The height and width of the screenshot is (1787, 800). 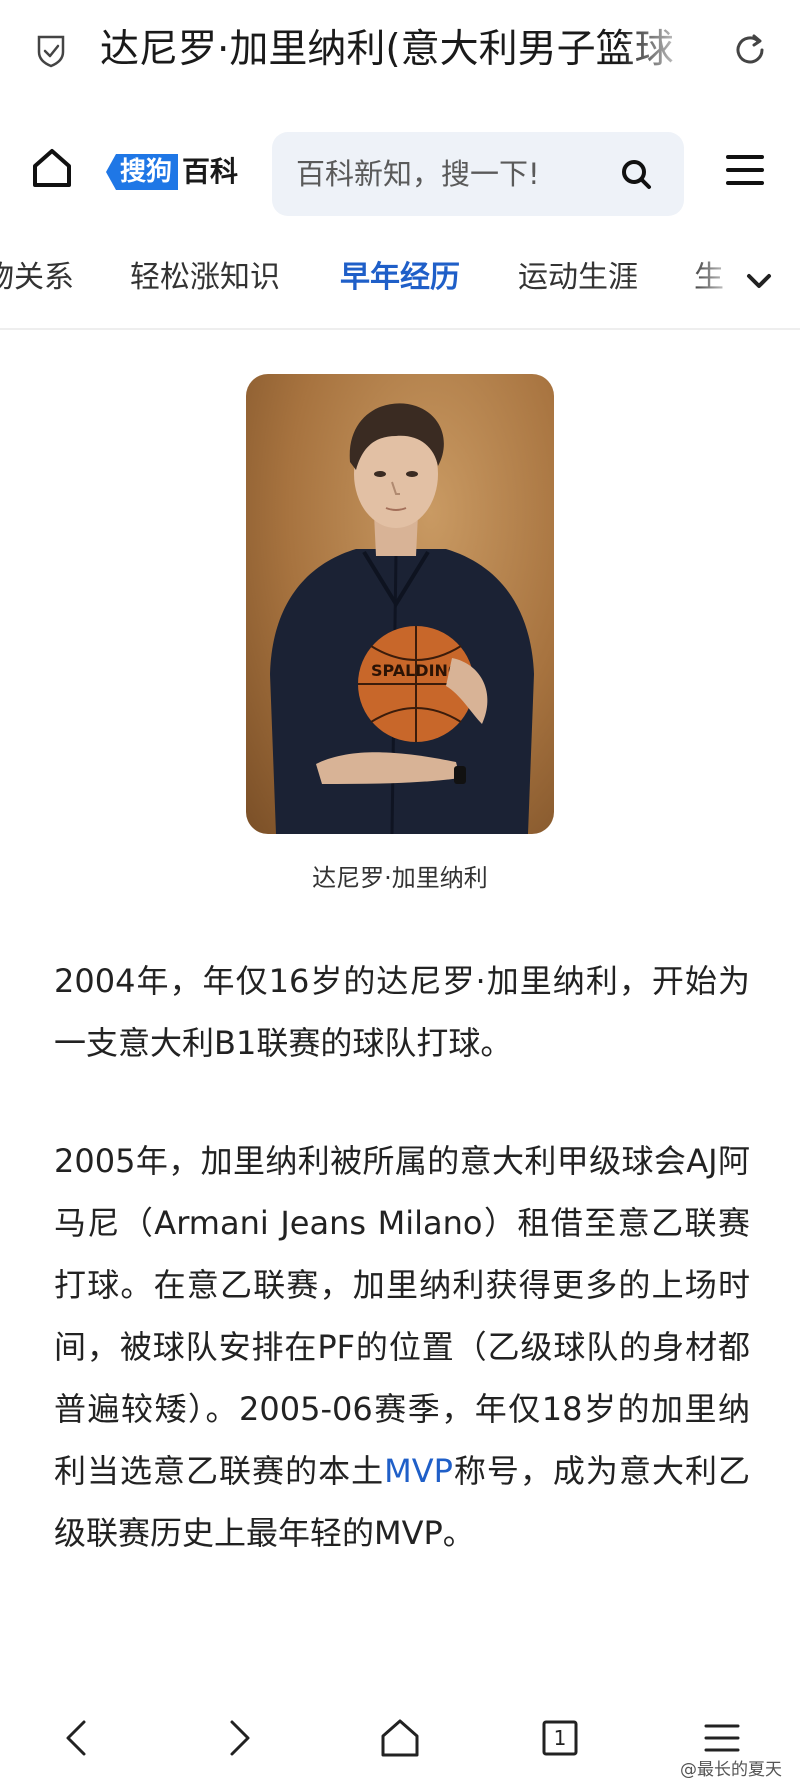 I want to click on tab-count: 1, so click(x=560, y=1738).